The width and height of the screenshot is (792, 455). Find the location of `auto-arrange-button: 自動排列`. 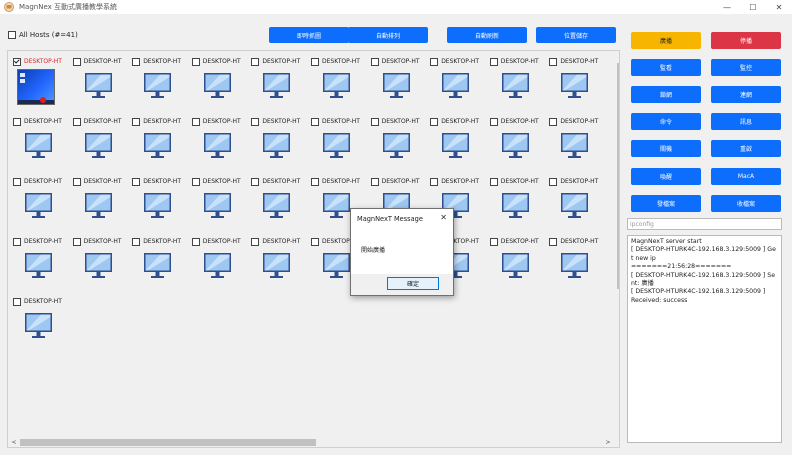

auto-arrange-button: 自動排列 is located at coordinates (388, 35).